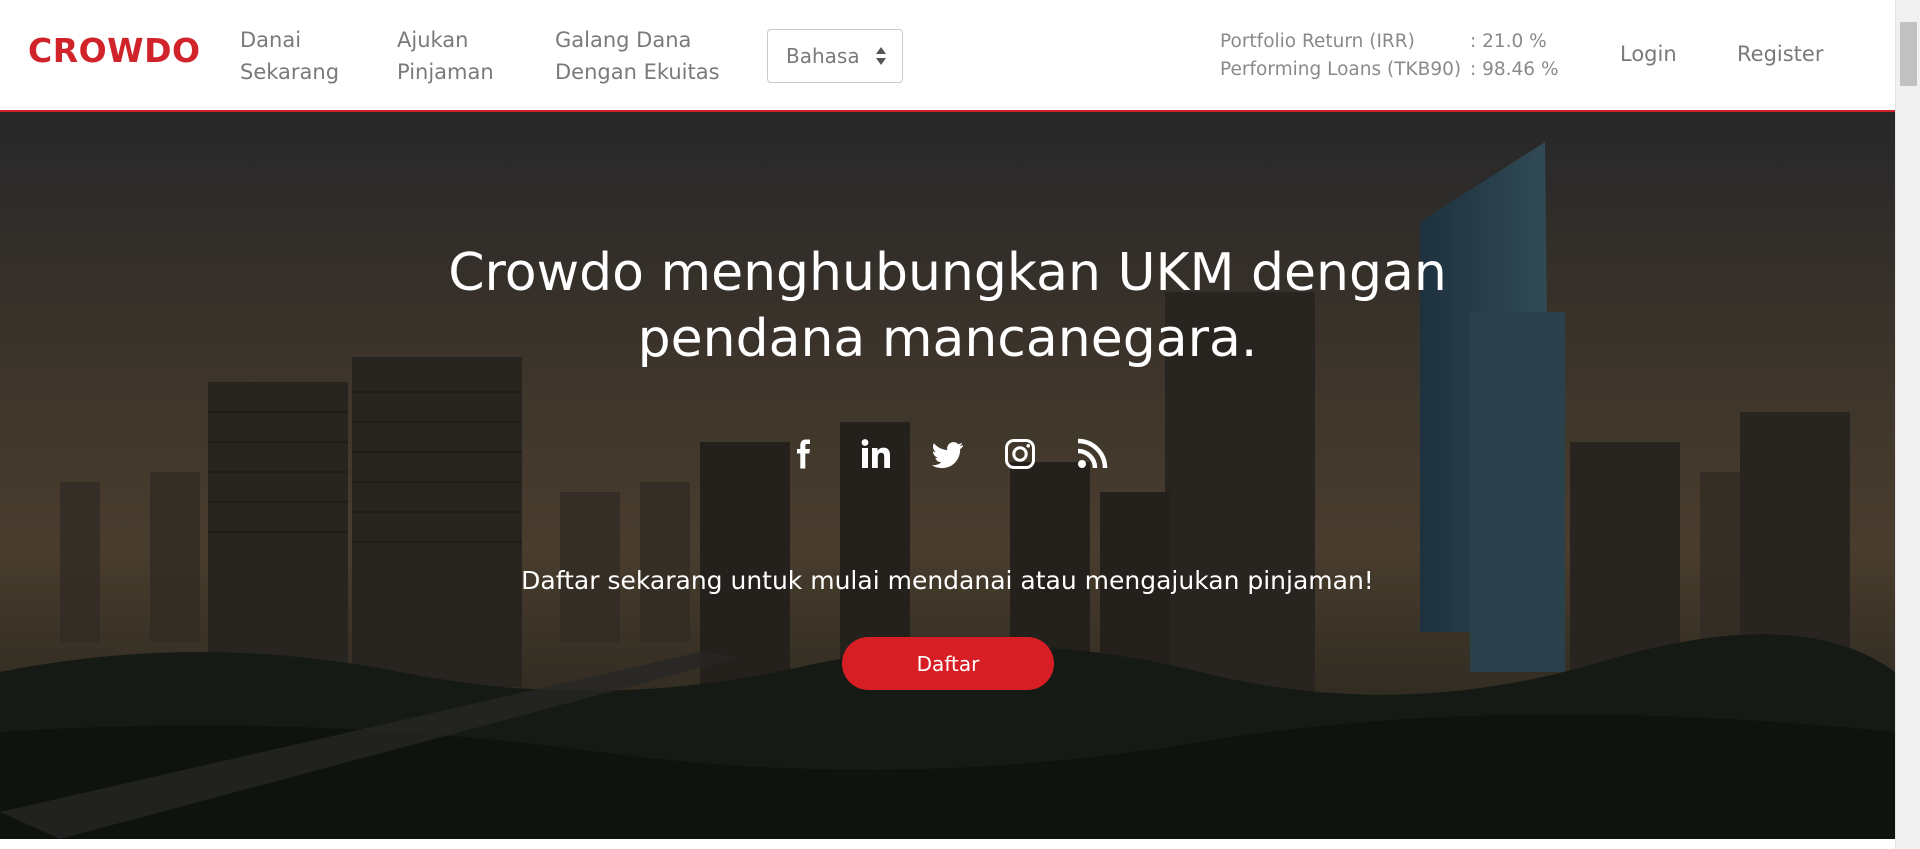 Image resolution: width=1920 pixels, height=849 pixels. Describe the element at coordinates (947, 844) in the screenshot. I see `page-bottom-edge` at that location.